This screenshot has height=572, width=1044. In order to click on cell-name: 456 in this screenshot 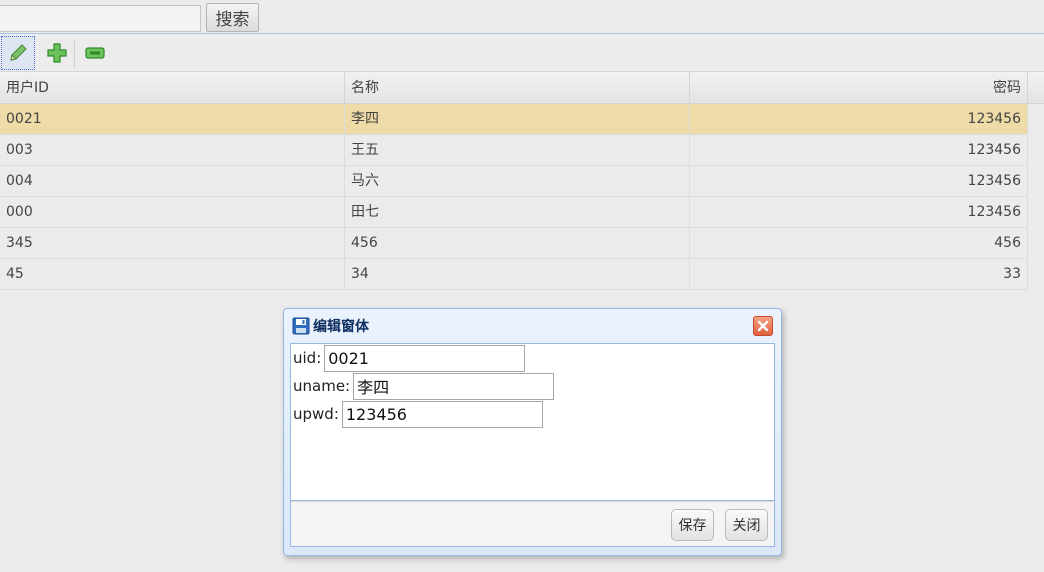, I will do `click(517, 243)`.